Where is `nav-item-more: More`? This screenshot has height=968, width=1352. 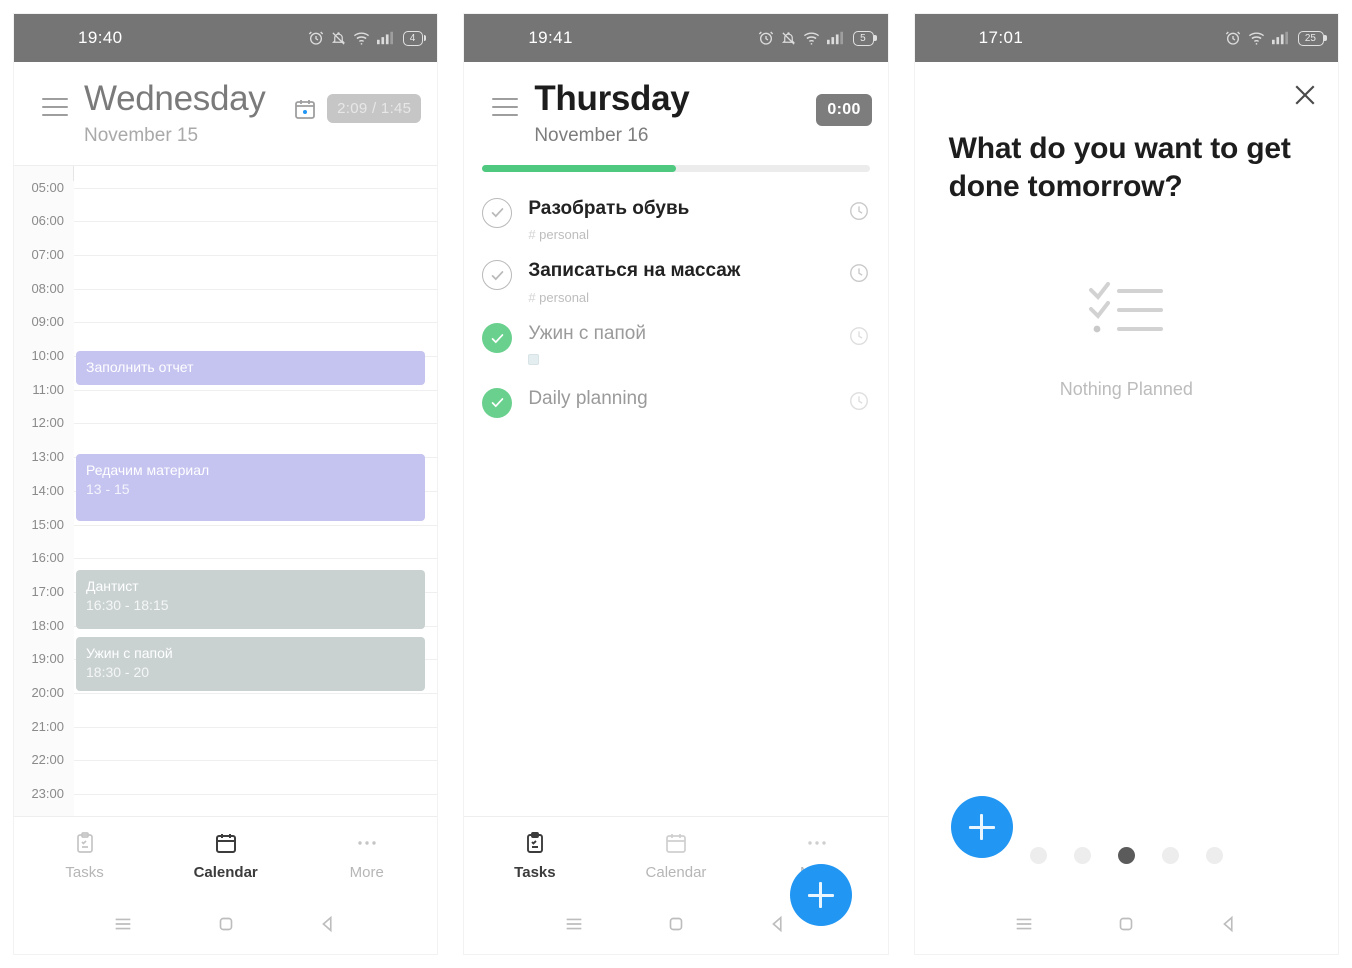 nav-item-more: More is located at coordinates (366, 856).